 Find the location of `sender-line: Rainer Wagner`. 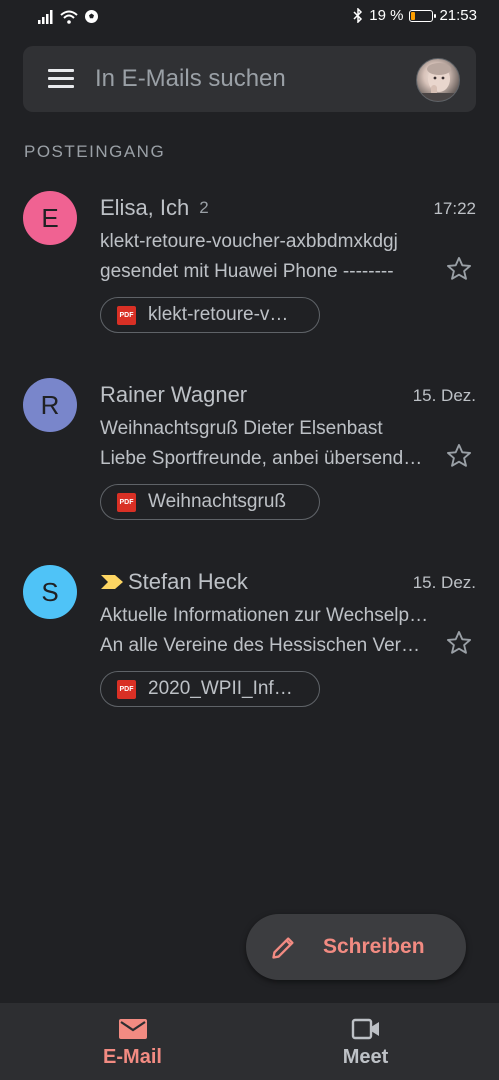

sender-line: Rainer Wagner is located at coordinates (173, 395).